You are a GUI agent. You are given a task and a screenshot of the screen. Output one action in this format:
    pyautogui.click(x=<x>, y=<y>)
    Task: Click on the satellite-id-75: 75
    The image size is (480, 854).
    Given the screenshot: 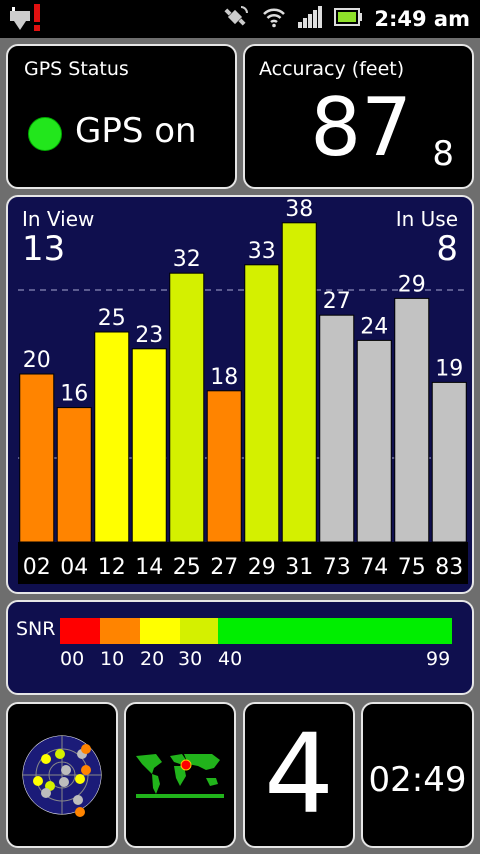 What is the action you would take?
    pyautogui.click(x=412, y=567)
    